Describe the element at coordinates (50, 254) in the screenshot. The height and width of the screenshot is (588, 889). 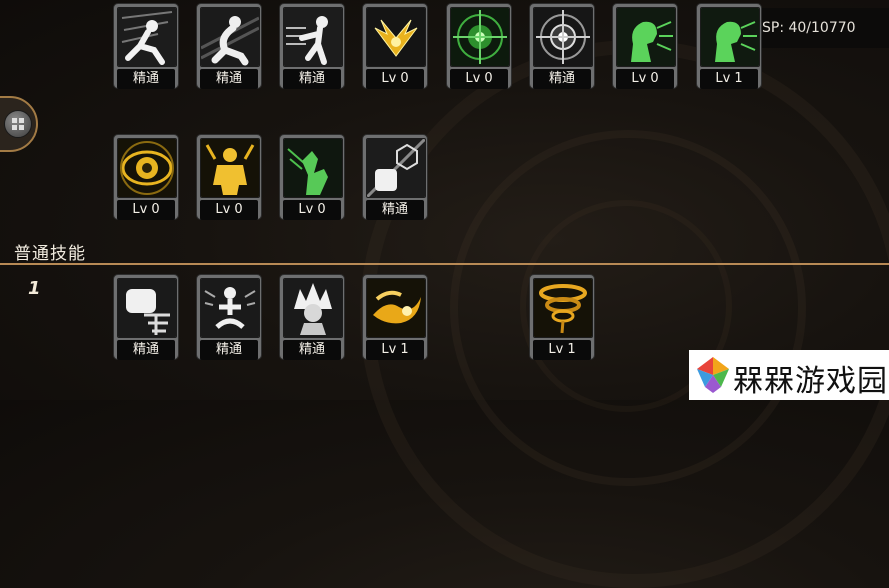
I see `section-title: 普通技能` at that location.